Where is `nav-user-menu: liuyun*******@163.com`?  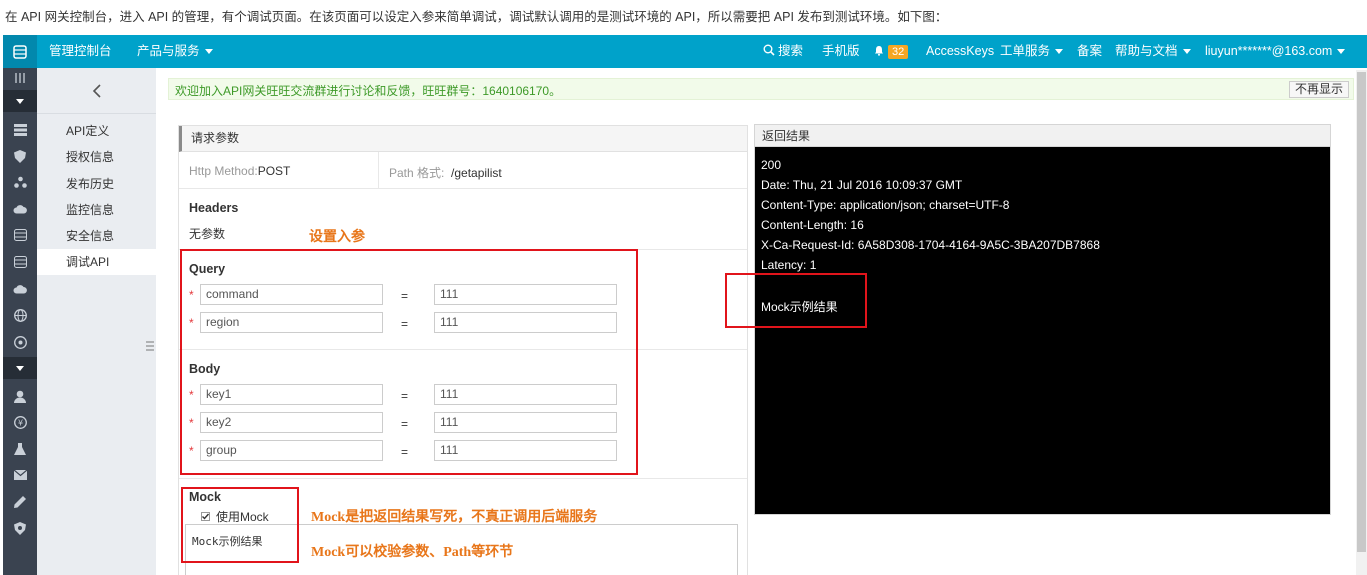
nav-user-menu: liuyun*******@163.com is located at coordinates (1275, 51).